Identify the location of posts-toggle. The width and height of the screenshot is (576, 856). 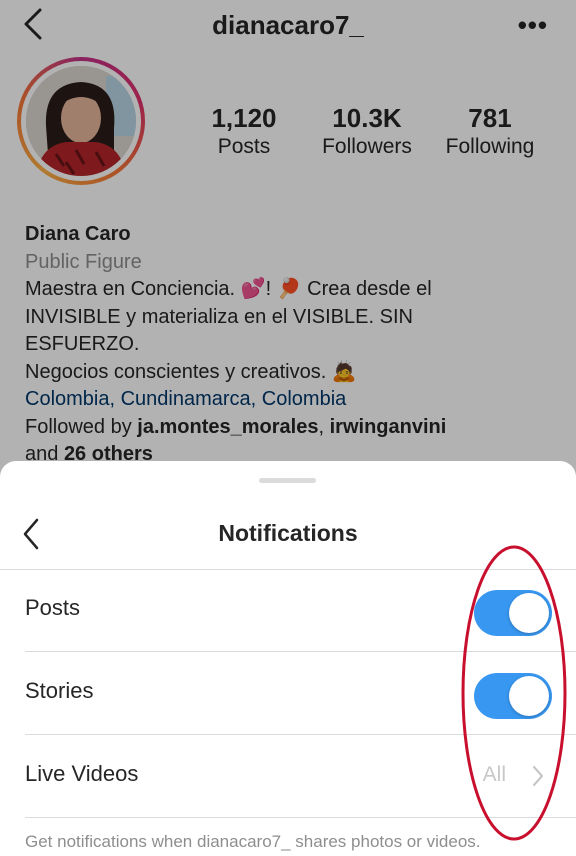
(513, 613).